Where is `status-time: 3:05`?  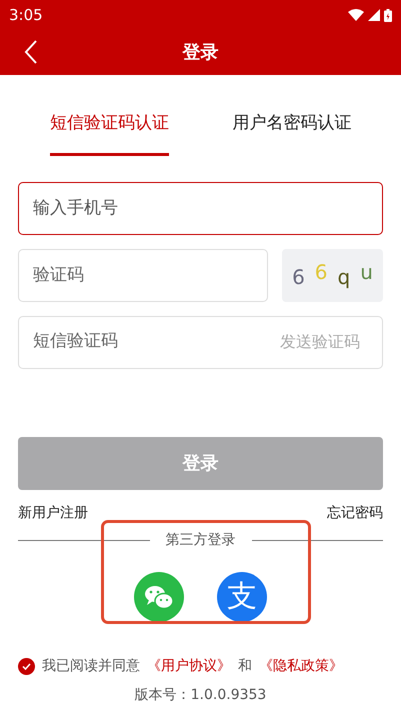 status-time: 3:05 is located at coordinates (26, 15).